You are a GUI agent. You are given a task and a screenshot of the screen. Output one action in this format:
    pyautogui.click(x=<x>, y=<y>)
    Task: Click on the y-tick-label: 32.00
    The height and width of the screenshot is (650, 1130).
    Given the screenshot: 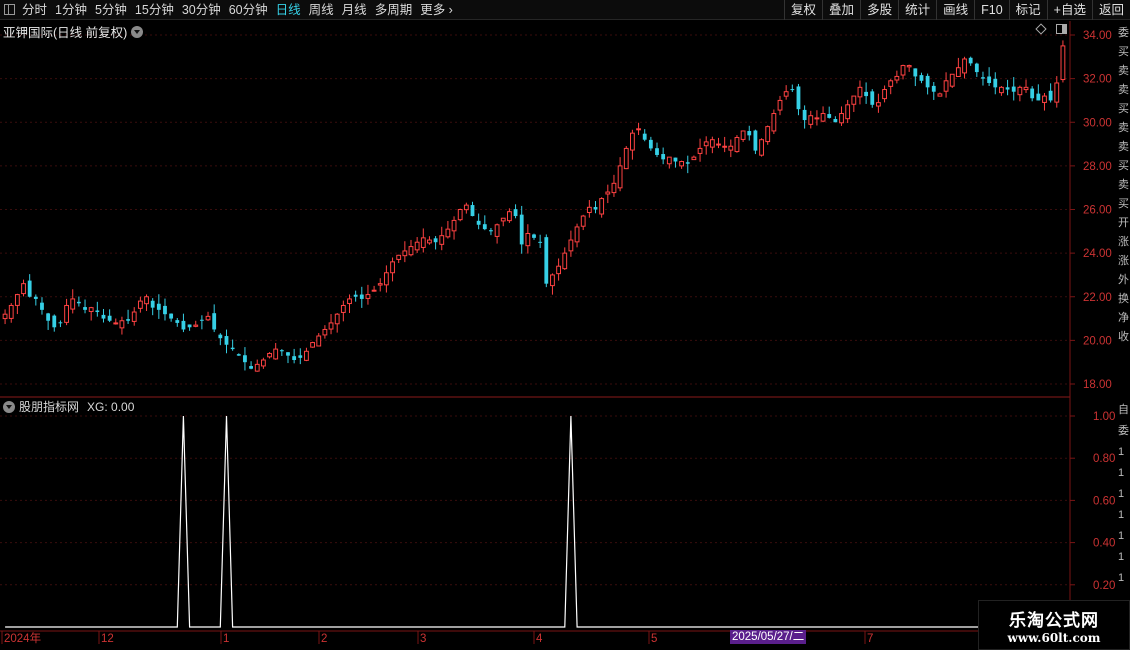 What is the action you would take?
    pyautogui.click(x=1097, y=80)
    